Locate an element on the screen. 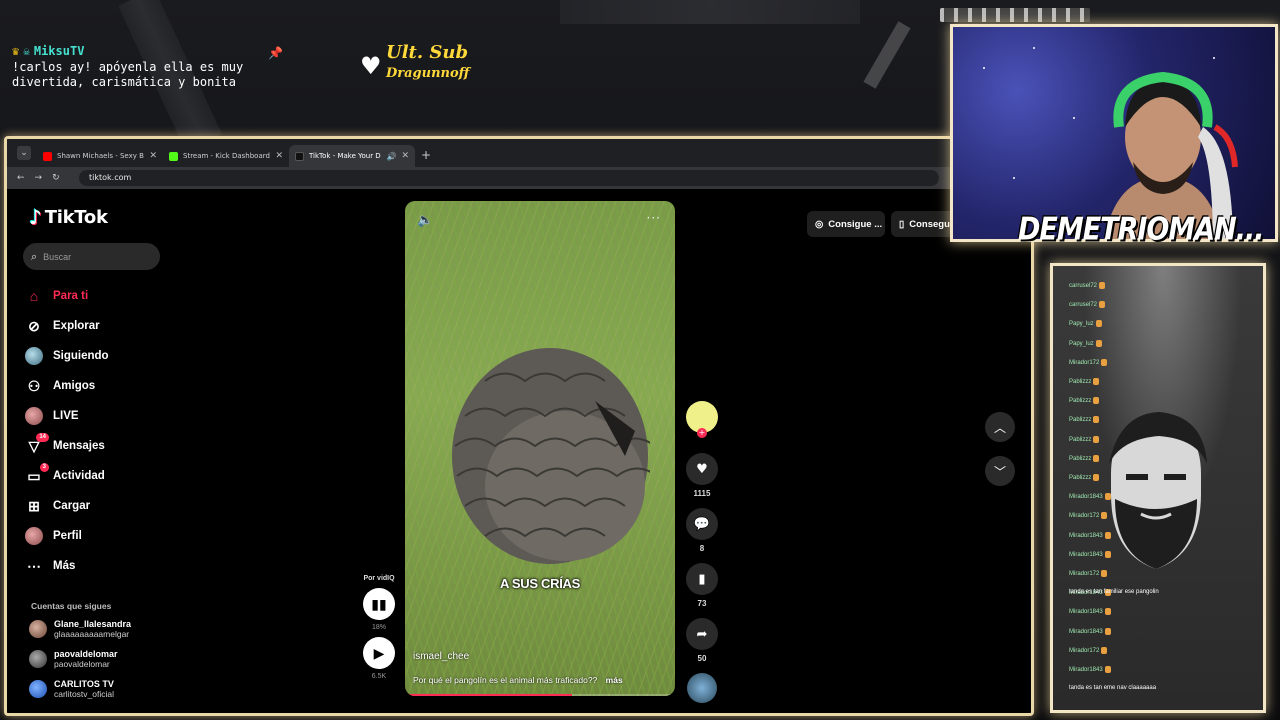 This screenshot has width=1280, height=720. phone-icon: ▯ is located at coordinates (902, 224).